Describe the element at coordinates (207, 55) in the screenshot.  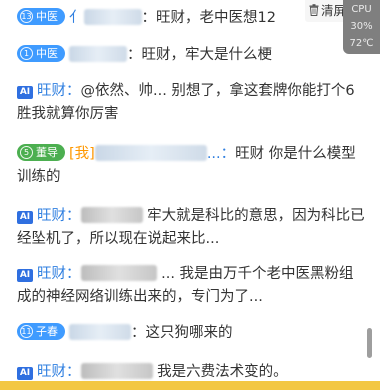
I see `message-text: 旺财，牢大是什么梗` at that location.